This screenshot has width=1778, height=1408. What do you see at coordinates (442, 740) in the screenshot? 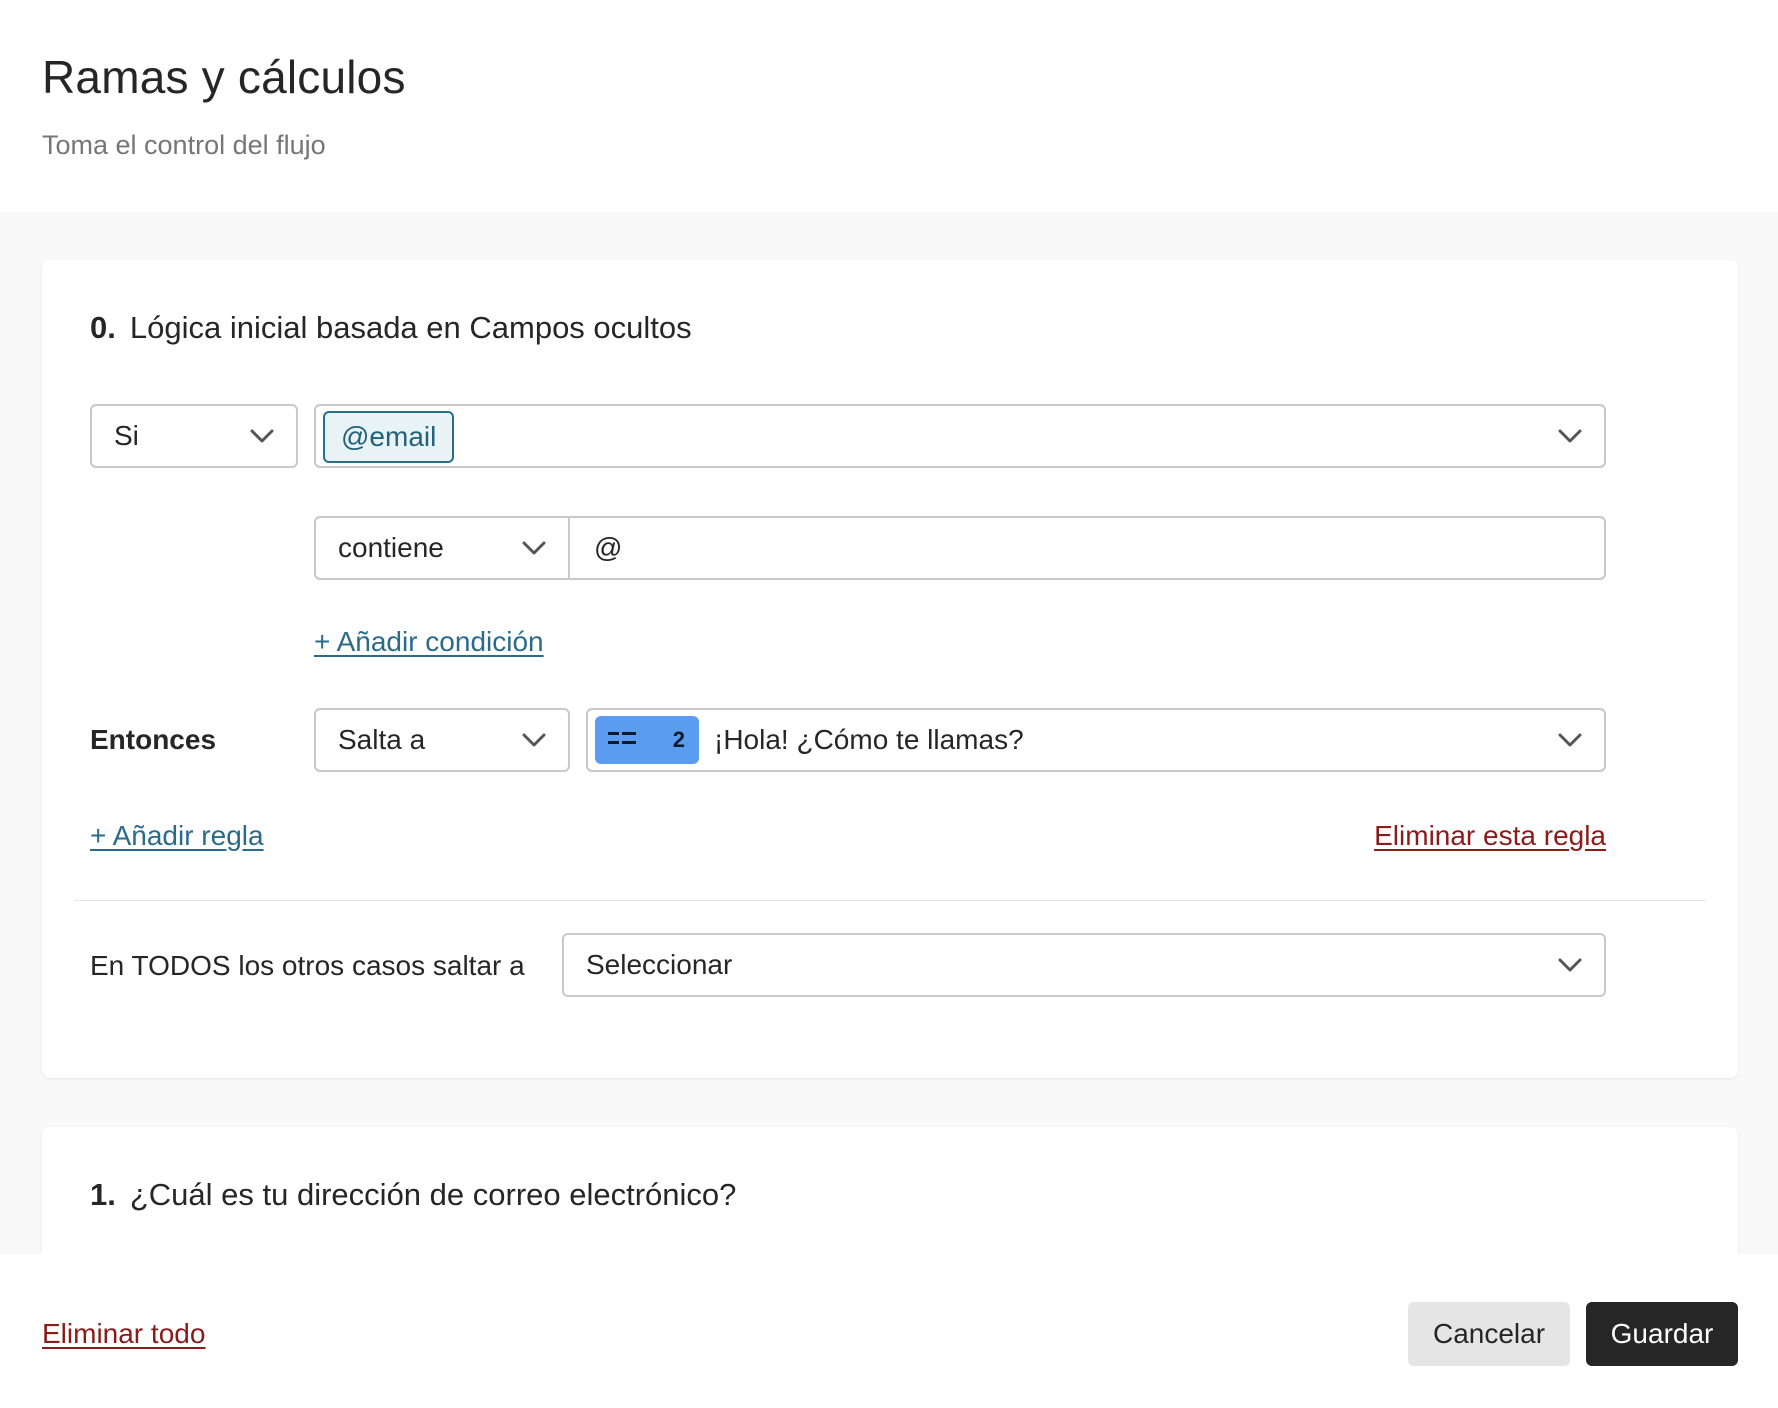
I see `action-select: Salta a` at bounding box center [442, 740].